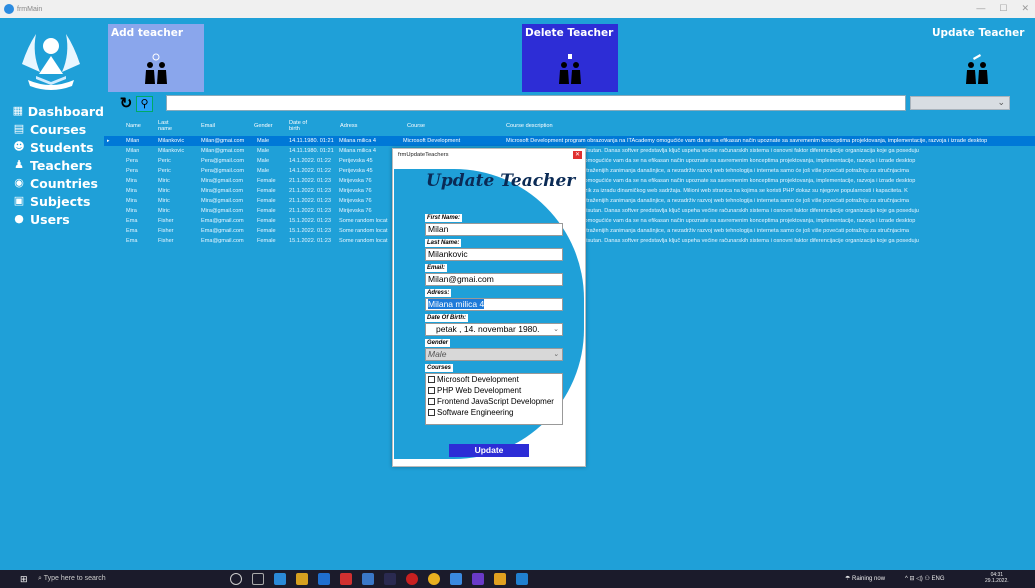 The image size is (1035, 588). What do you see at coordinates (1003, 8) in the screenshot?
I see `maximize-icon: ☐` at bounding box center [1003, 8].